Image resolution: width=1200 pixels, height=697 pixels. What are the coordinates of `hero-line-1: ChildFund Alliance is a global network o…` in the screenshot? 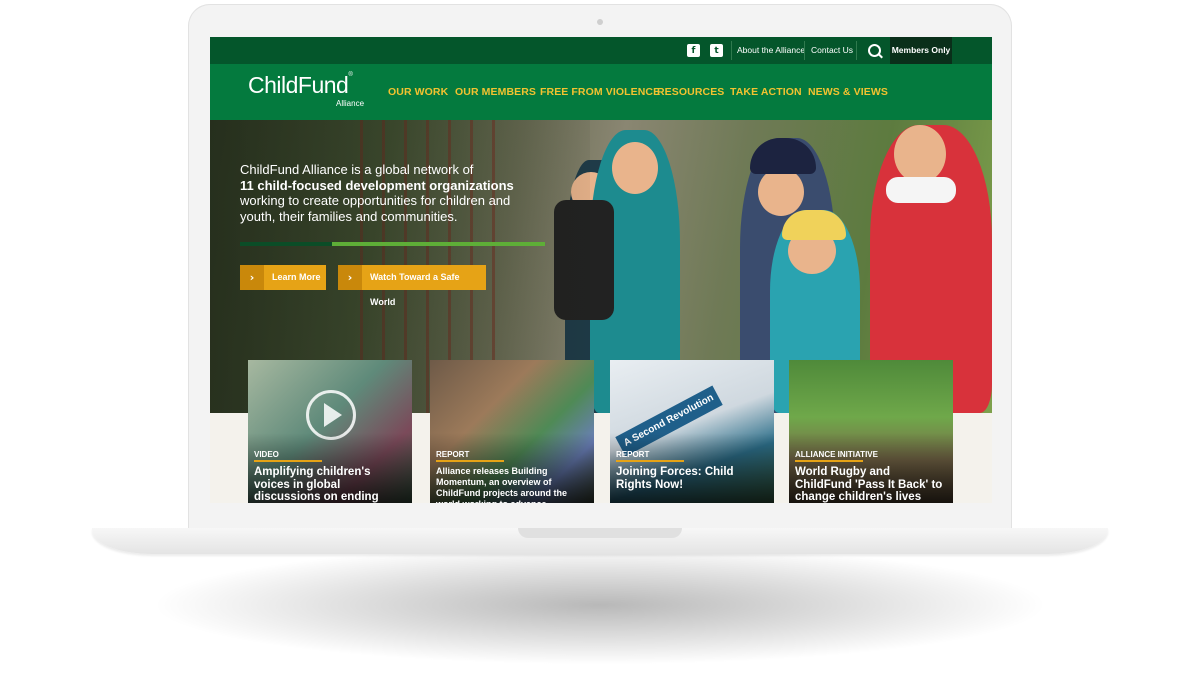 It's located at (357, 169).